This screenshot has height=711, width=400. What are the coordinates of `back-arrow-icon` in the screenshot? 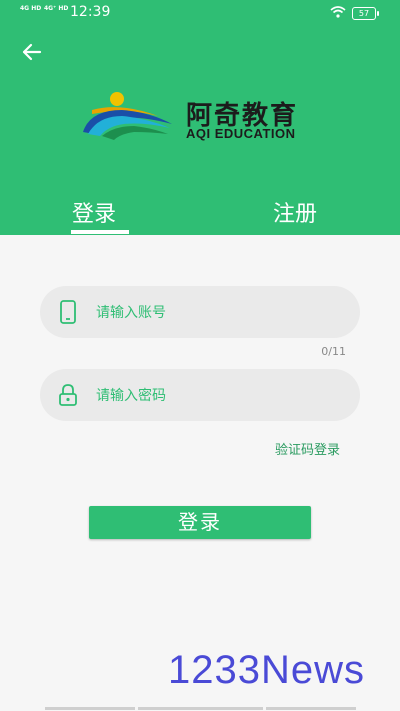 It's located at (32, 52).